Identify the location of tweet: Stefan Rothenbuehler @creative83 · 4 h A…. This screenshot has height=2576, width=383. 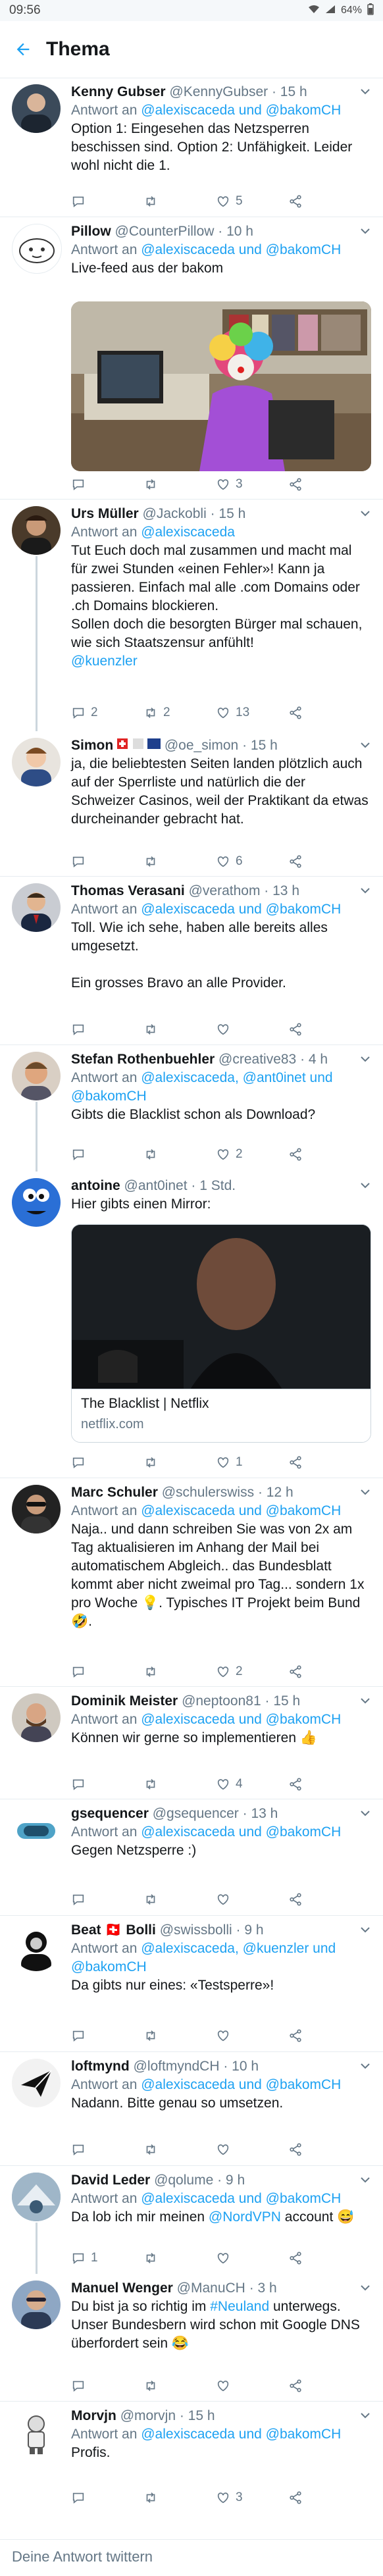
(191, 1108).